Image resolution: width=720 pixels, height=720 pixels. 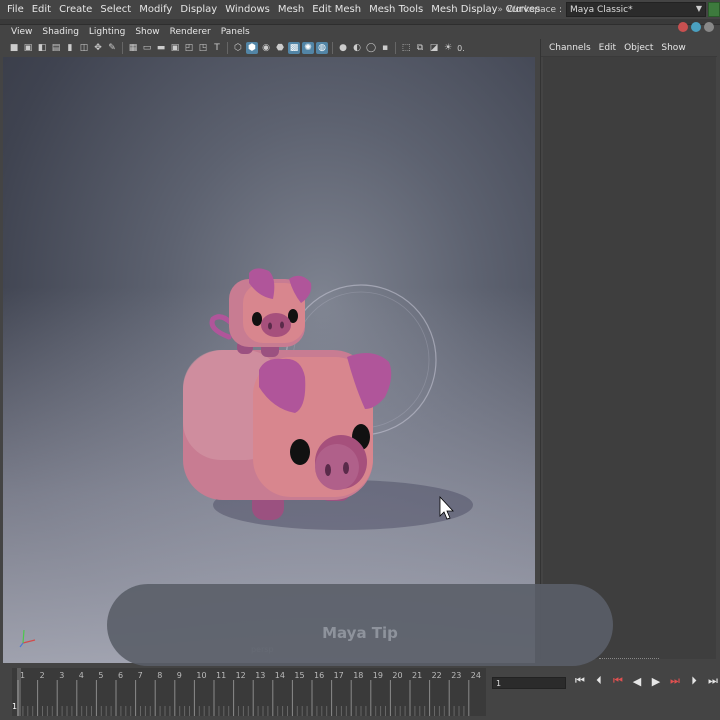 What do you see at coordinates (396, 9) in the screenshot?
I see `menu-mesh-tools: Mesh Tools` at bounding box center [396, 9].